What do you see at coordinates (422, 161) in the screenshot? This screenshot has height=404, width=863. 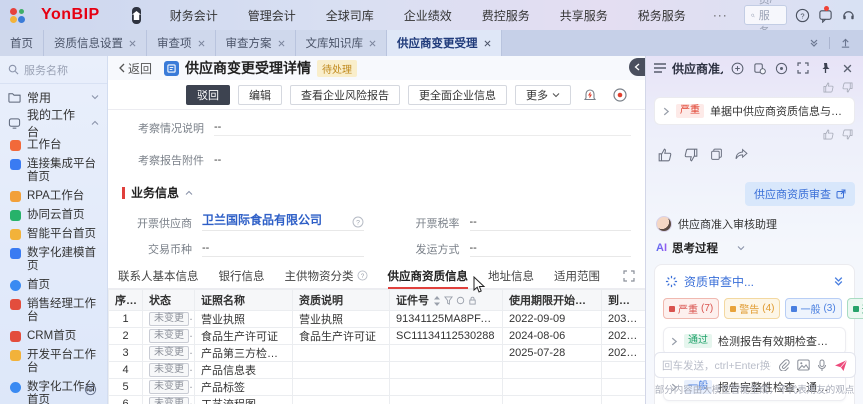 I see `field-value-inspection-attachment: --` at bounding box center [422, 161].